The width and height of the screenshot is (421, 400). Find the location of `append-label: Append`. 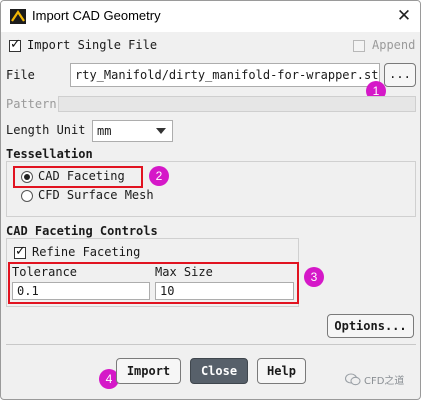

append-label: Append is located at coordinates (394, 45).